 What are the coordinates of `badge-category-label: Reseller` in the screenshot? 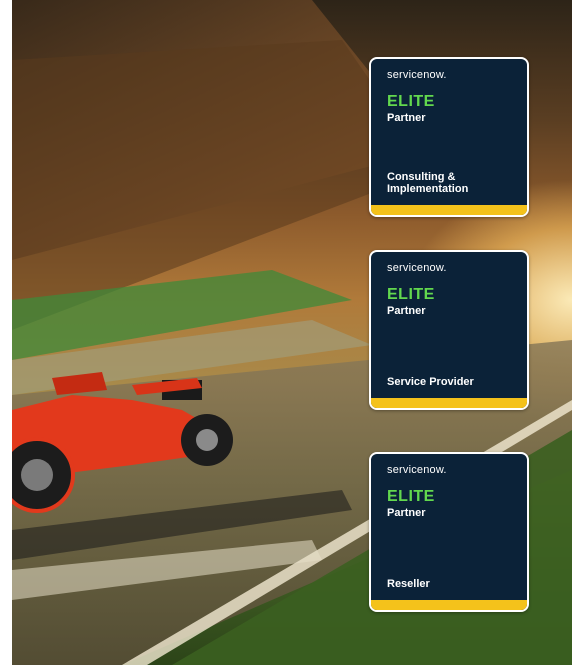 It's located at (408, 584).